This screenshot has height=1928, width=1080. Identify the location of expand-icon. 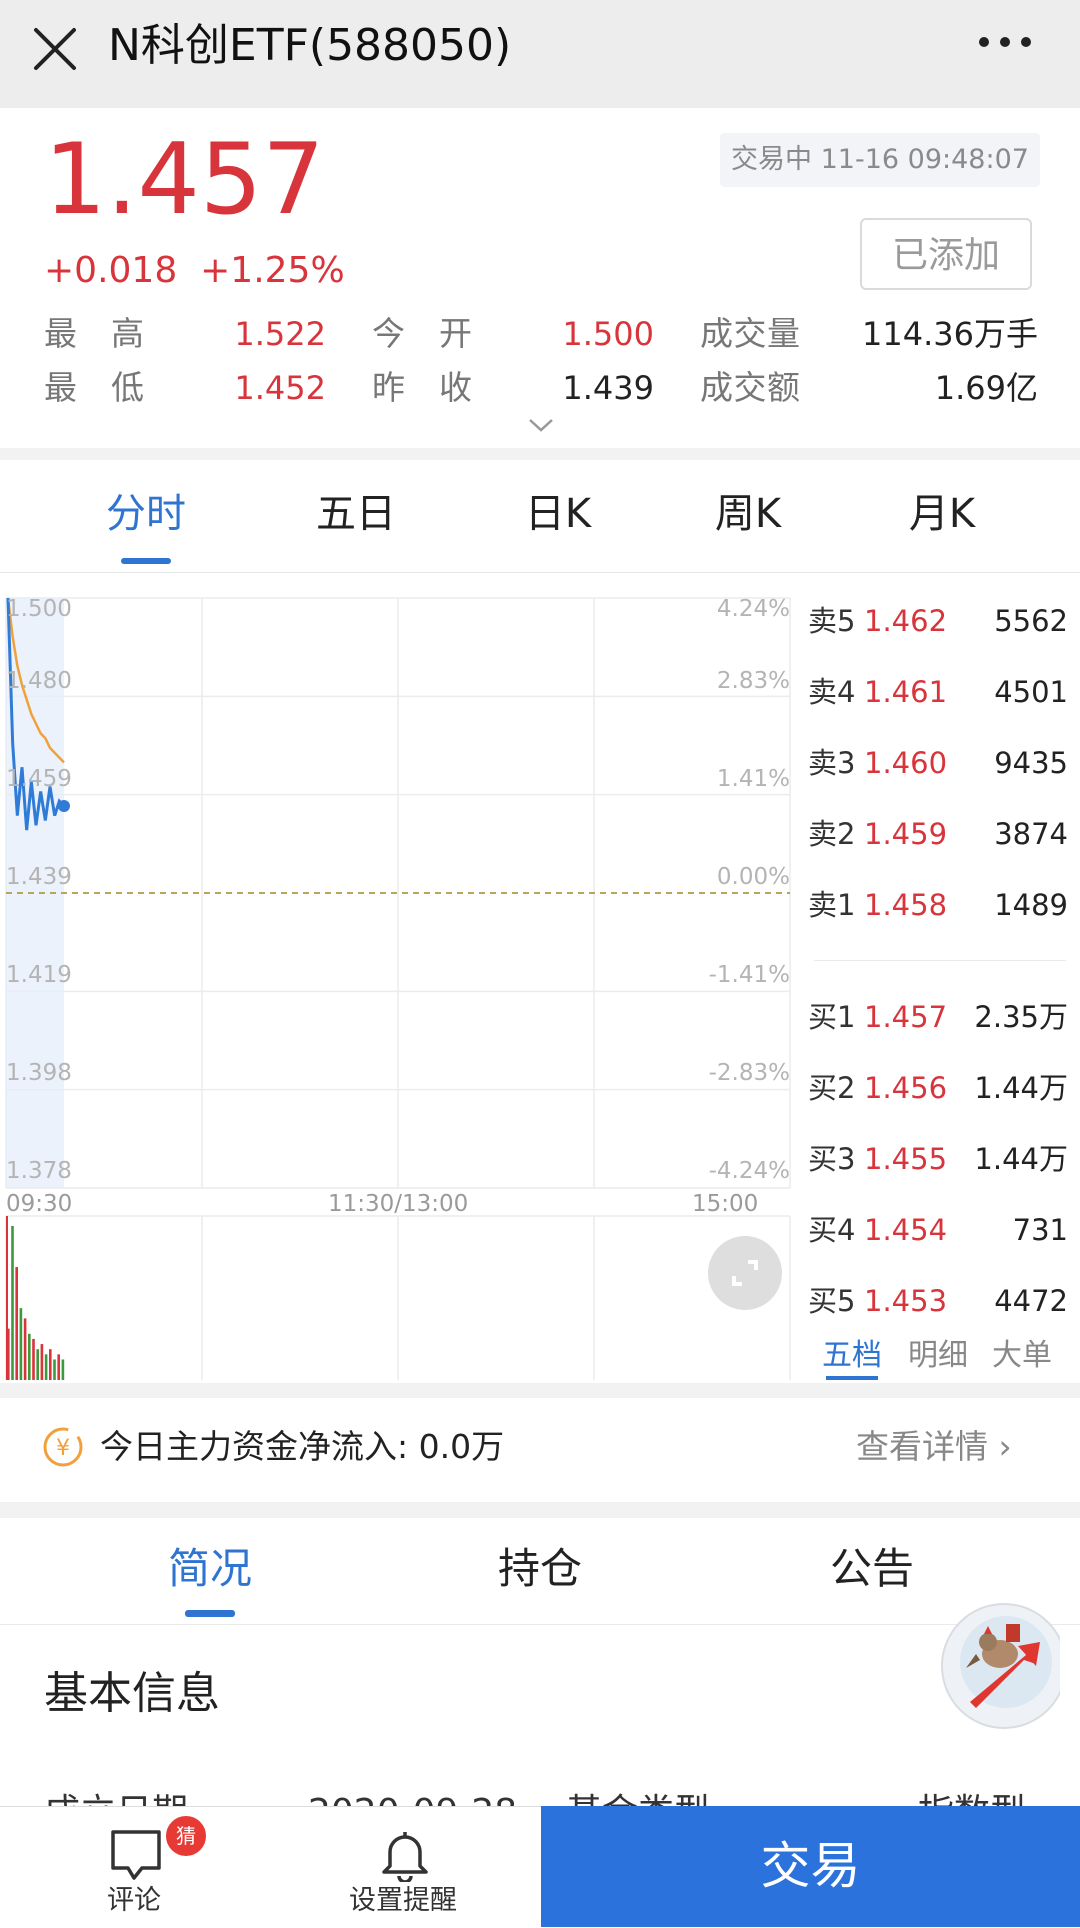
(745, 1273).